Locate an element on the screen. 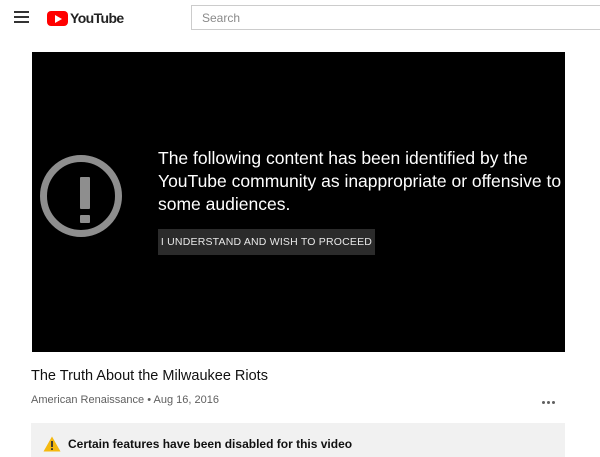  menu-icon is located at coordinates (21, 17).